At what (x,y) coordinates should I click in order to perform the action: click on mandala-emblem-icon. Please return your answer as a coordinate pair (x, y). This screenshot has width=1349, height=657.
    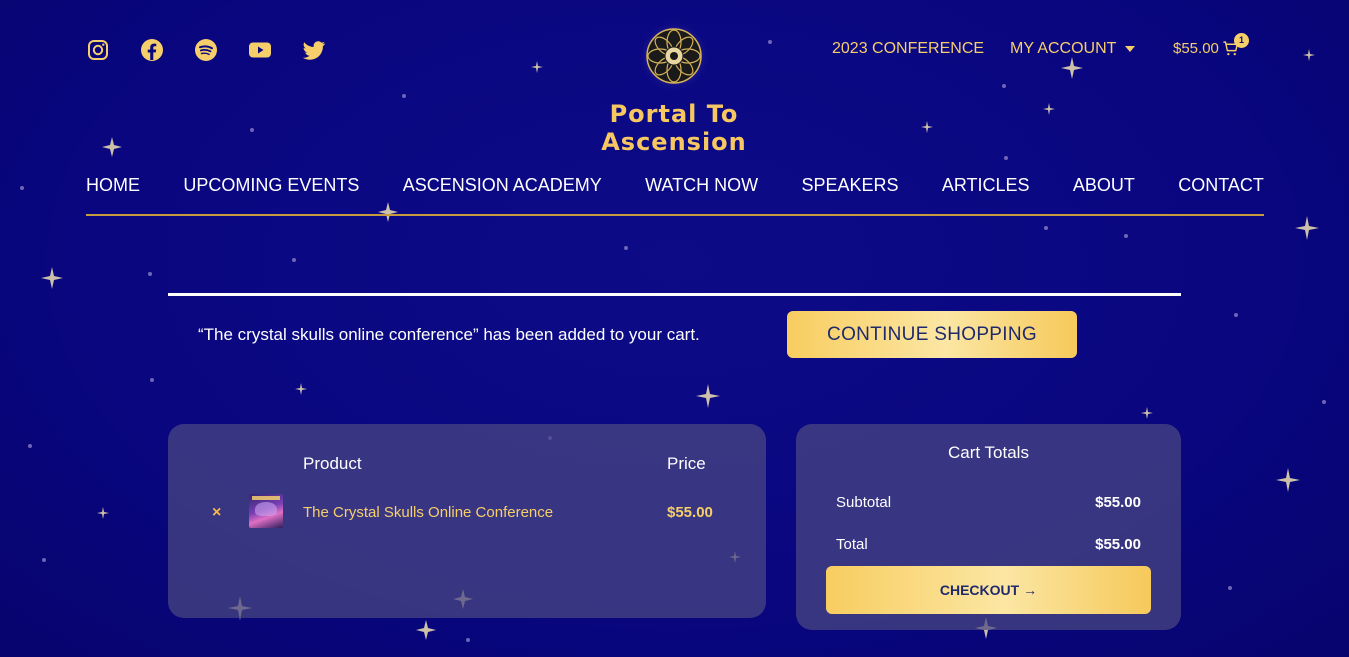
    Looking at the image, I should click on (674, 56).